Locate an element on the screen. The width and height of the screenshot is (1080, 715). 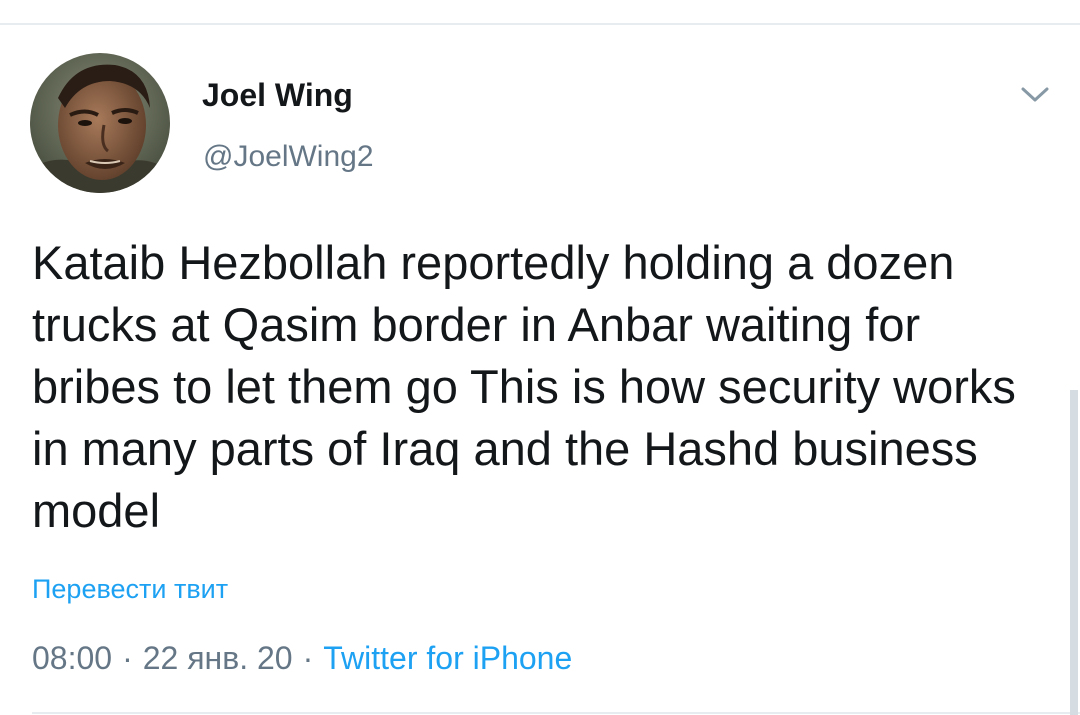
avatar is located at coordinates (100, 123).